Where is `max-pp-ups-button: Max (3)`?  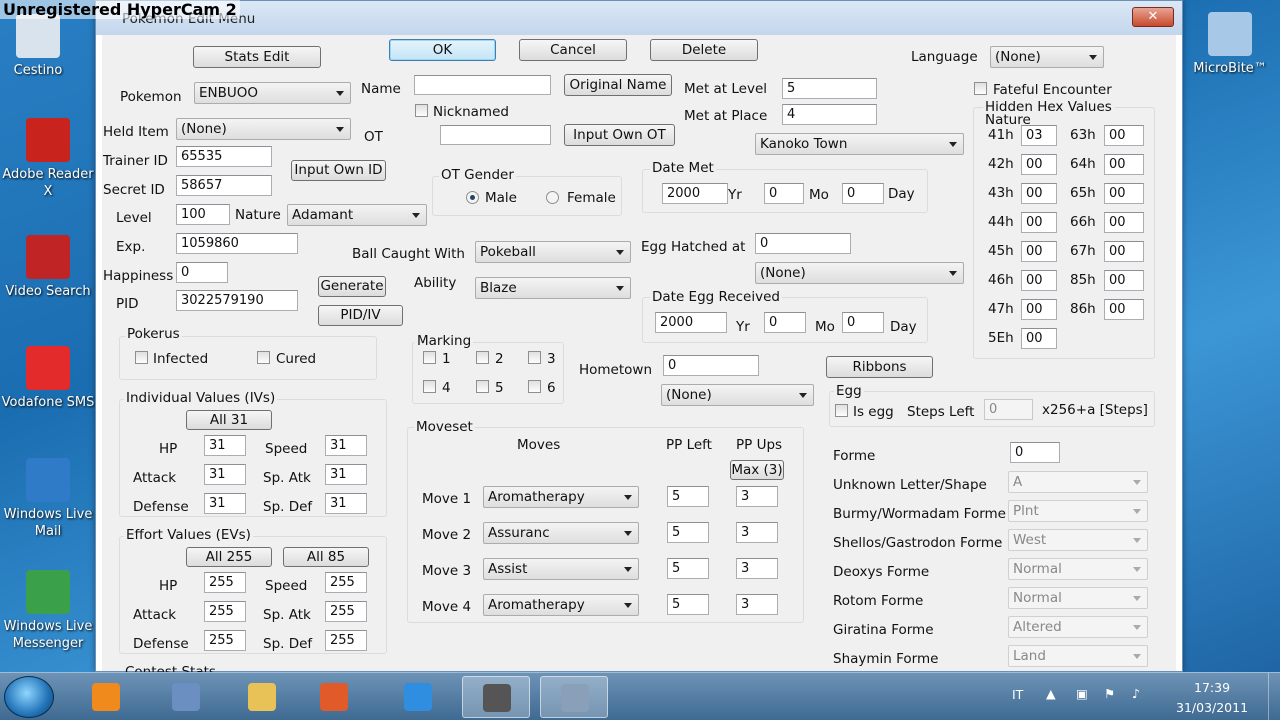
max-pp-ups-button: Max (3) is located at coordinates (757, 470).